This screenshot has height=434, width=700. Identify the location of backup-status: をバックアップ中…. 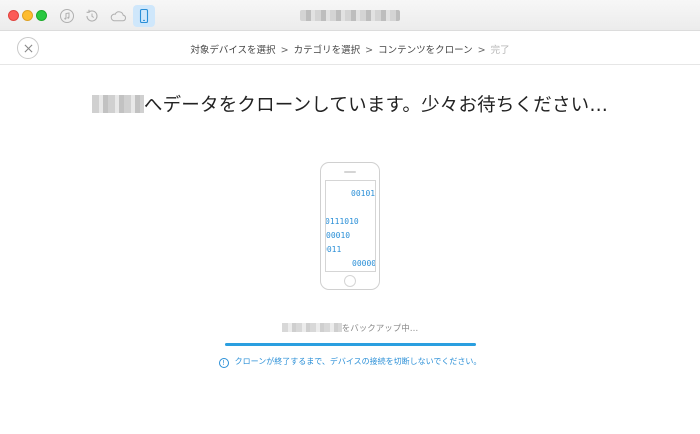
(350, 328).